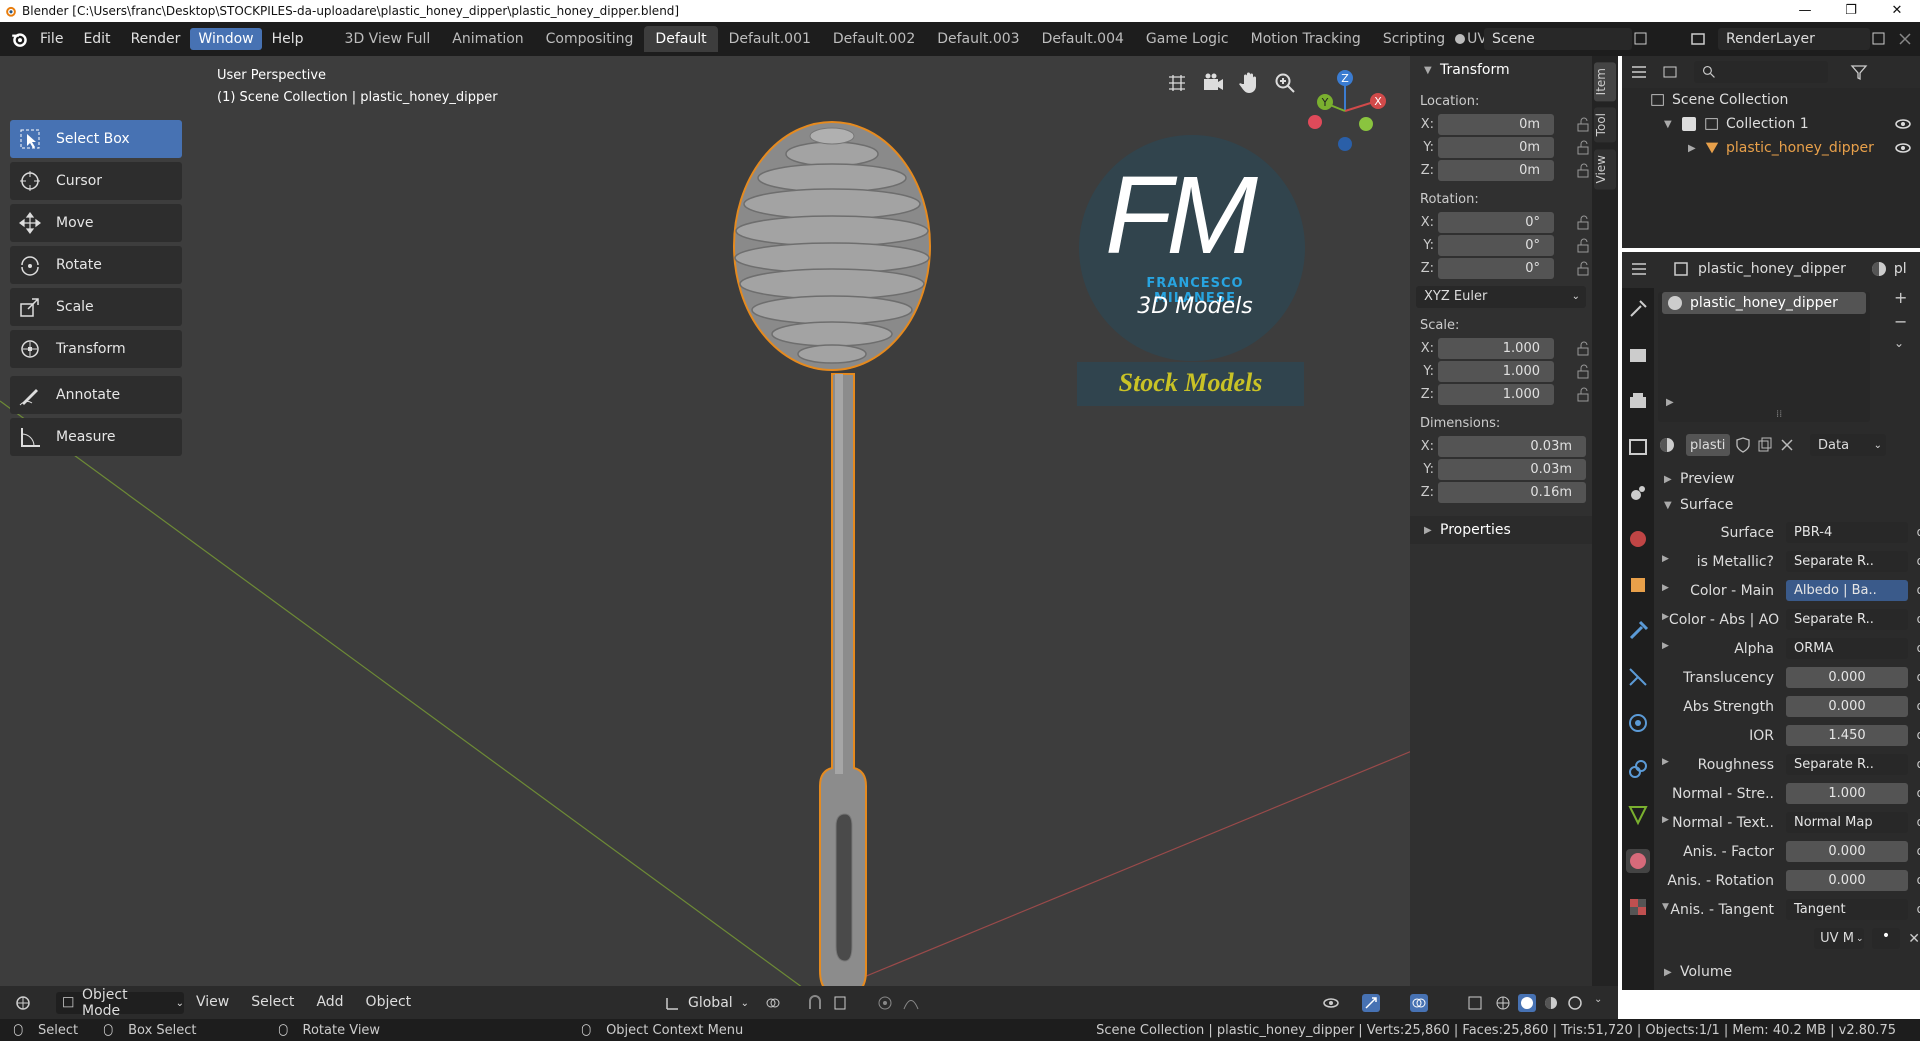 This screenshot has height=1041, width=1920. I want to click on menu-help: Help, so click(288, 39).